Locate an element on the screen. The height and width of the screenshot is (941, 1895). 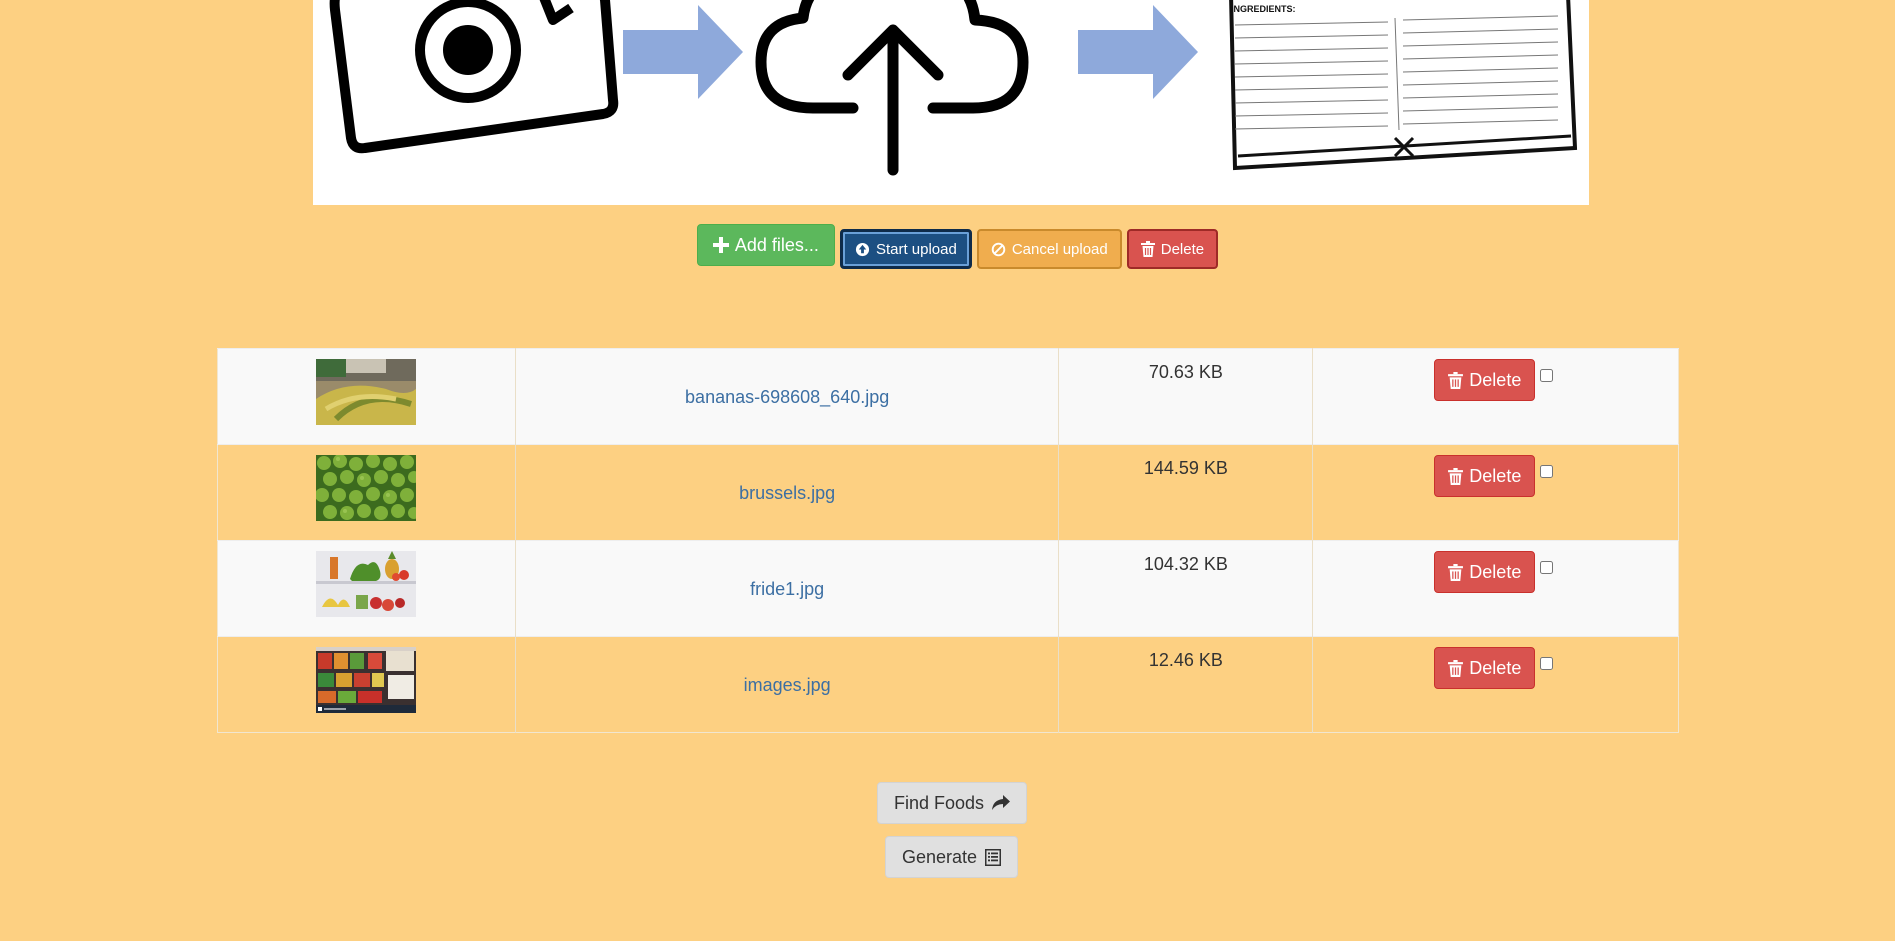
file-size-cell: 70.63 KB is located at coordinates (1185, 396).